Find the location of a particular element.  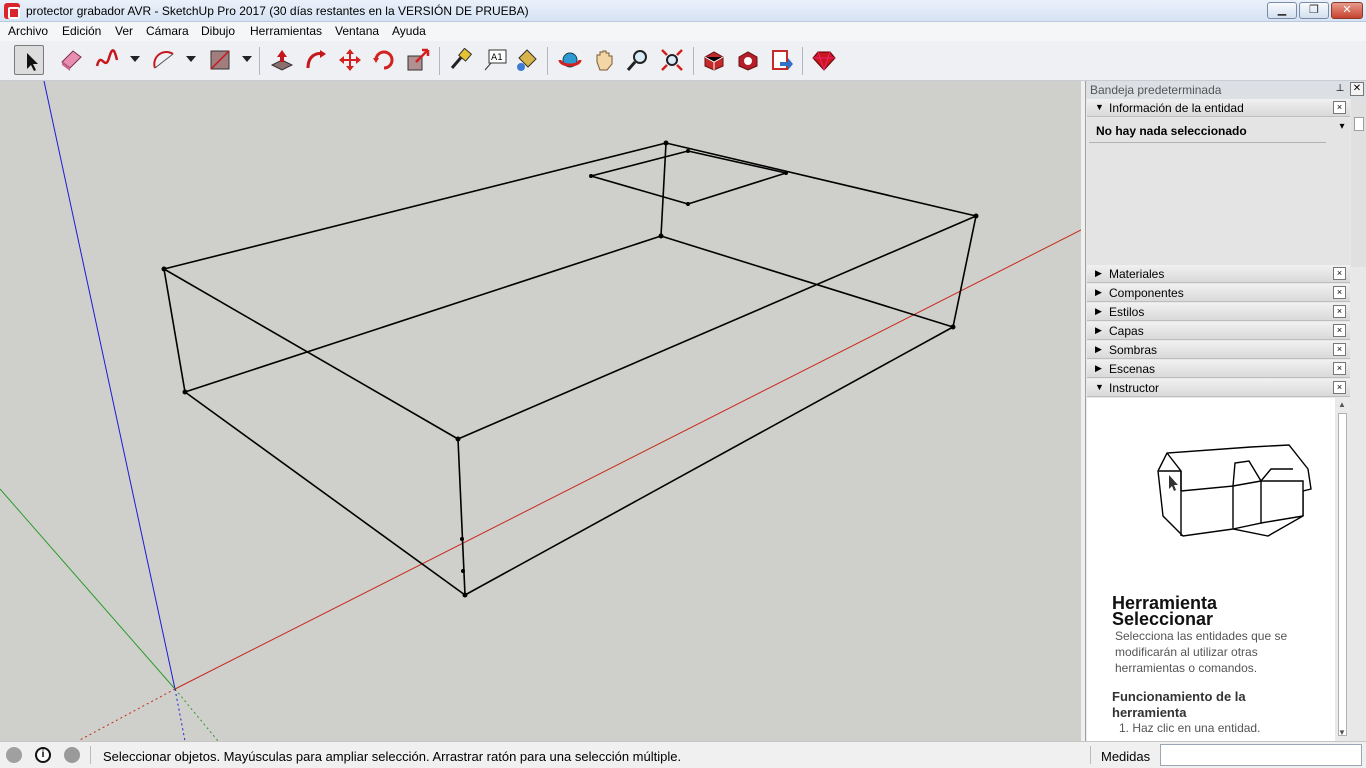

freehand-dropdown is located at coordinates (134, 59).